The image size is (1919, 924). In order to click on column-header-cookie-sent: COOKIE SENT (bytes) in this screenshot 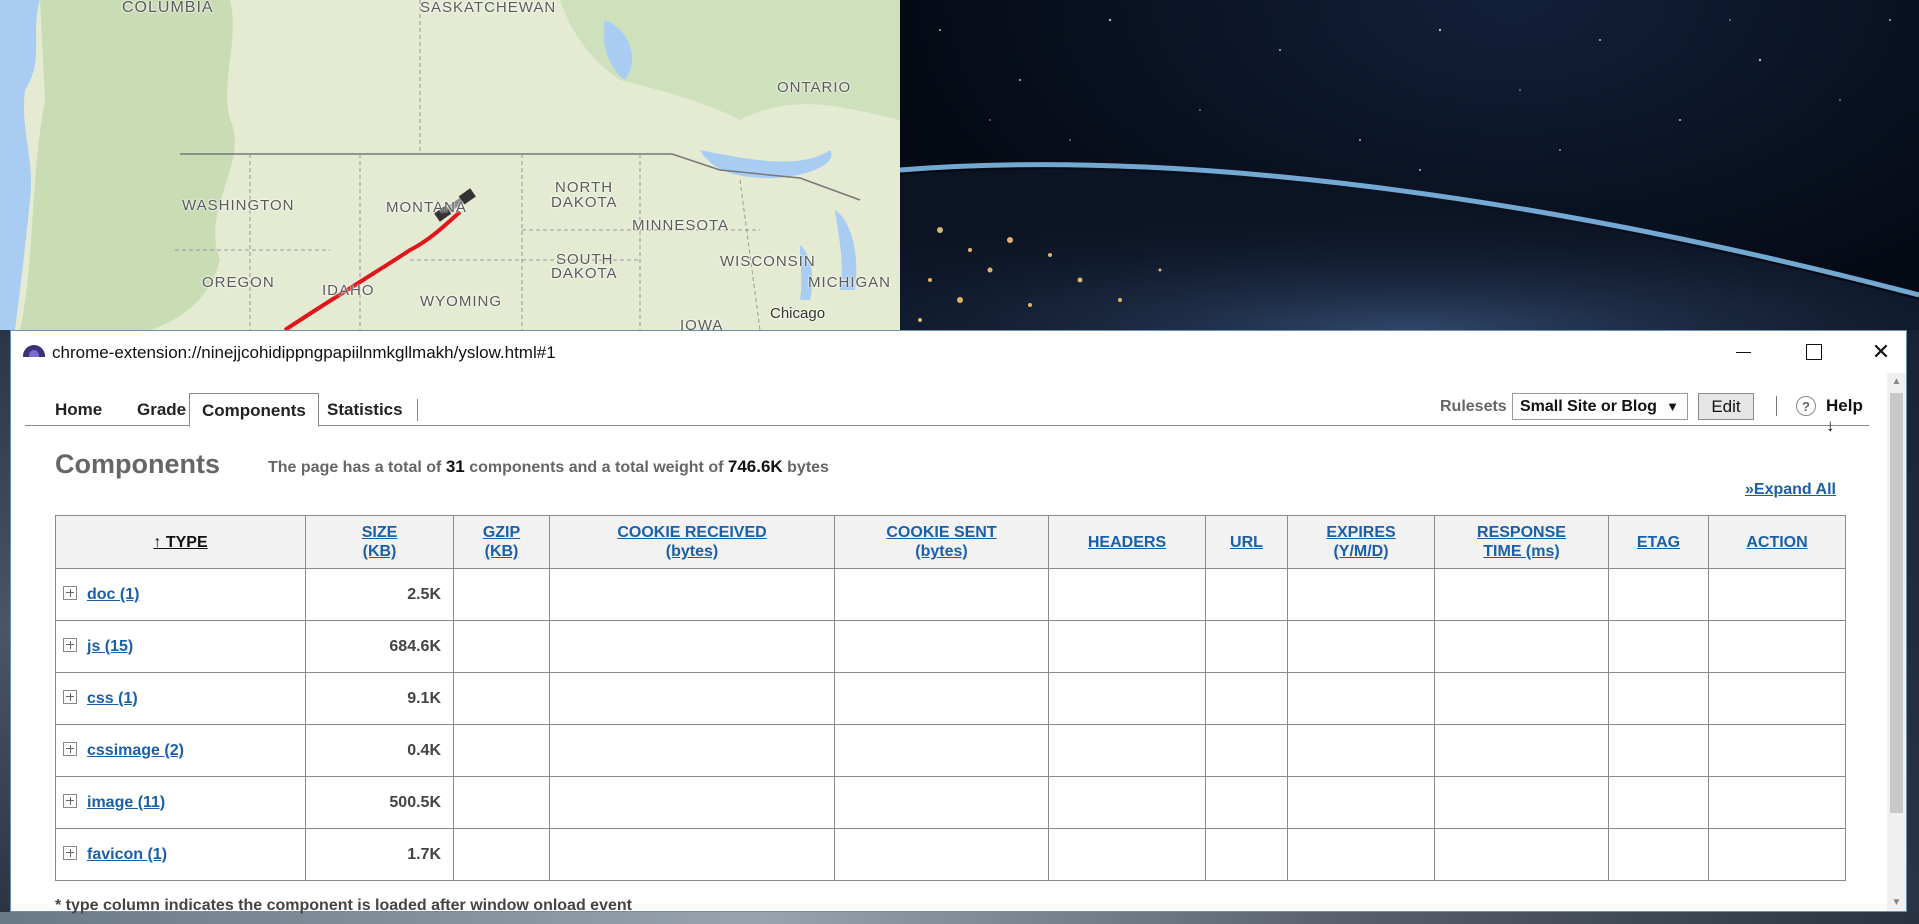, I will do `click(941, 542)`.